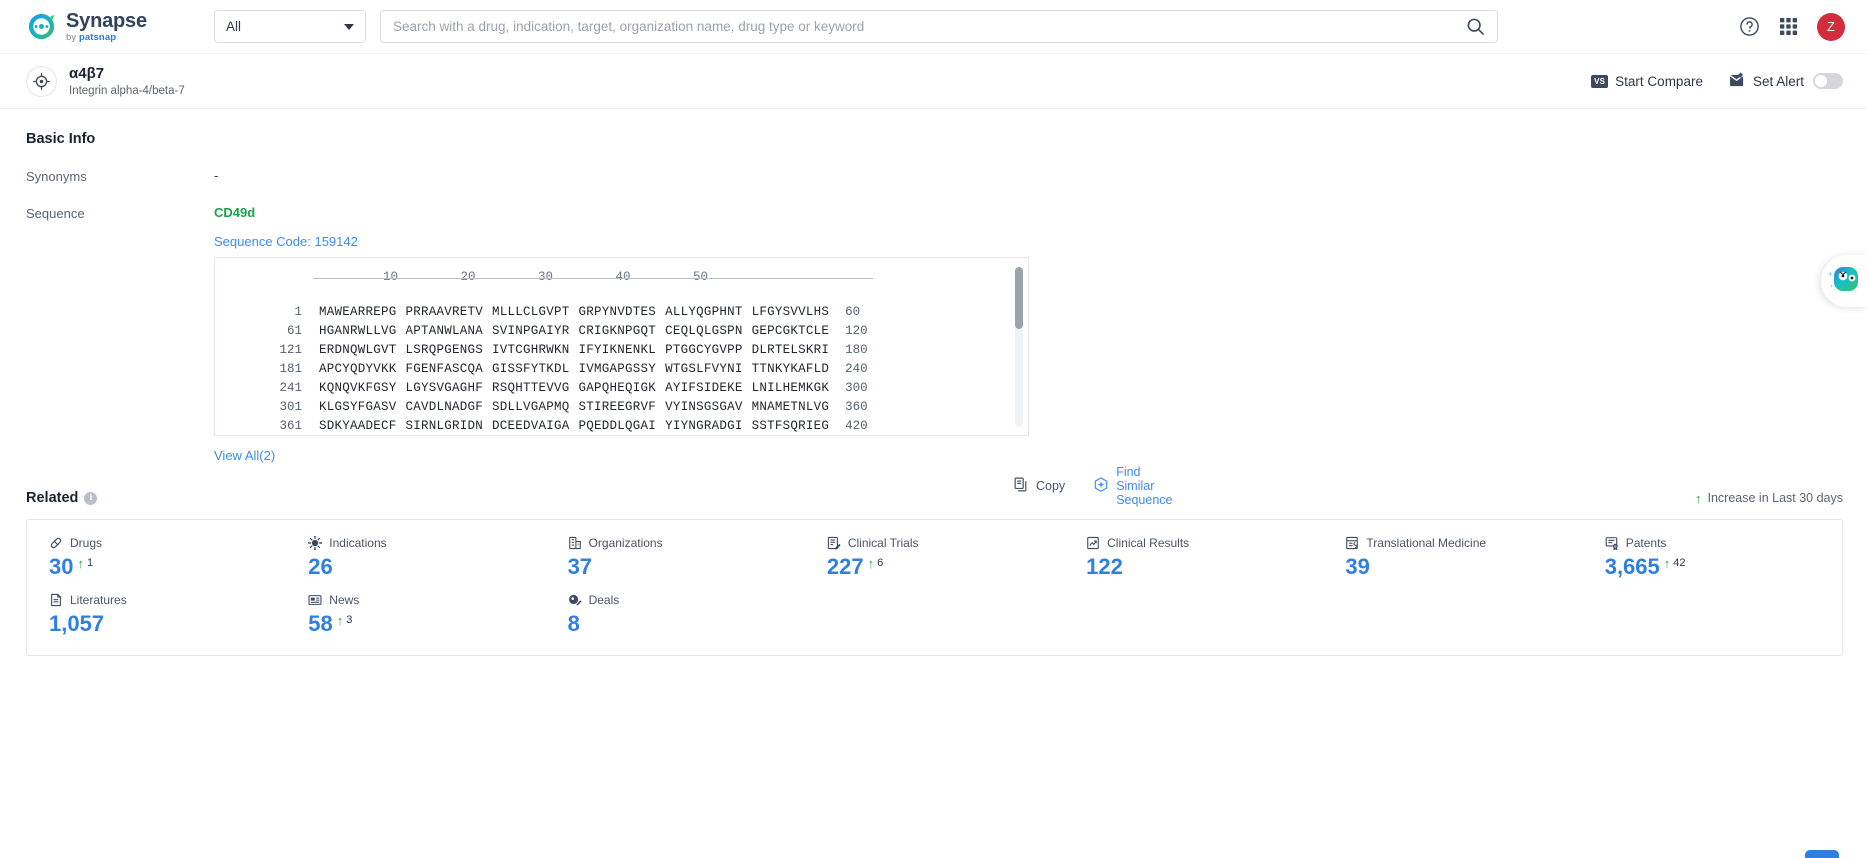  I want to click on related-stat-value-wrap: 122, so click(1204, 566).